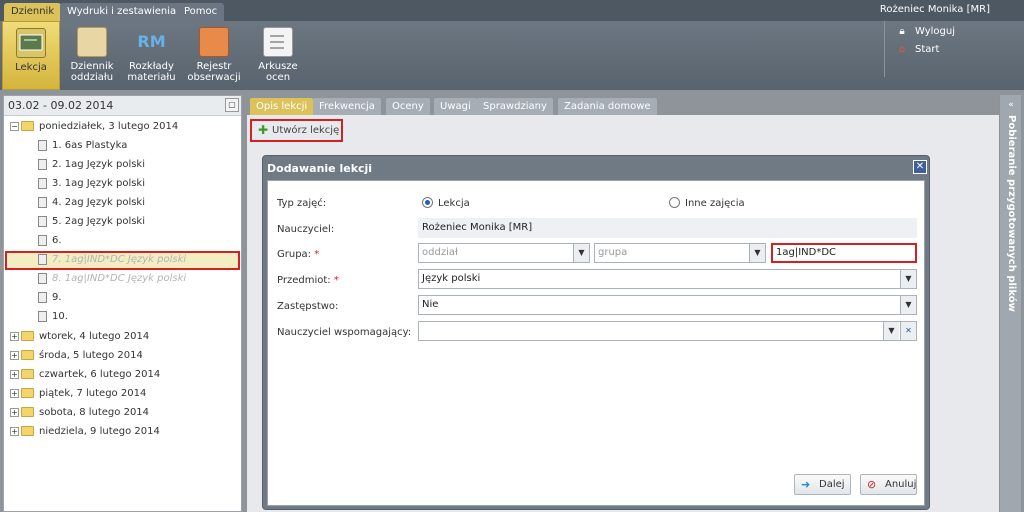  What do you see at coordinates (90, 145) in the screenshot?
I see `tree-label: 1. 6as Plastyka` at bounding box center [90, 145].